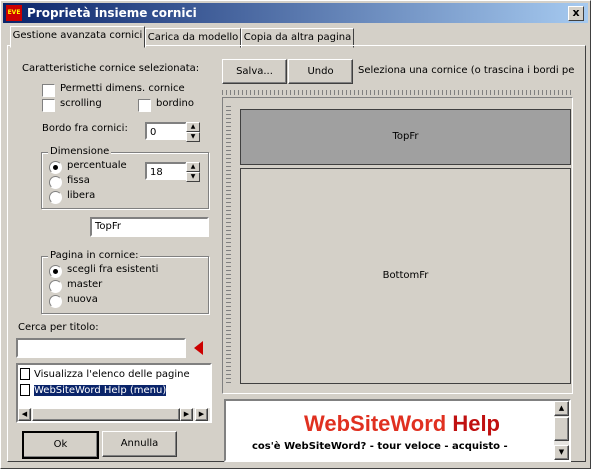 The height and width of the screenshot is (469, 591). What do you see at coordinates (405, 137) in the screenshot?
I see `frame-topfr: TopFr` at bounding box center [405, 137].